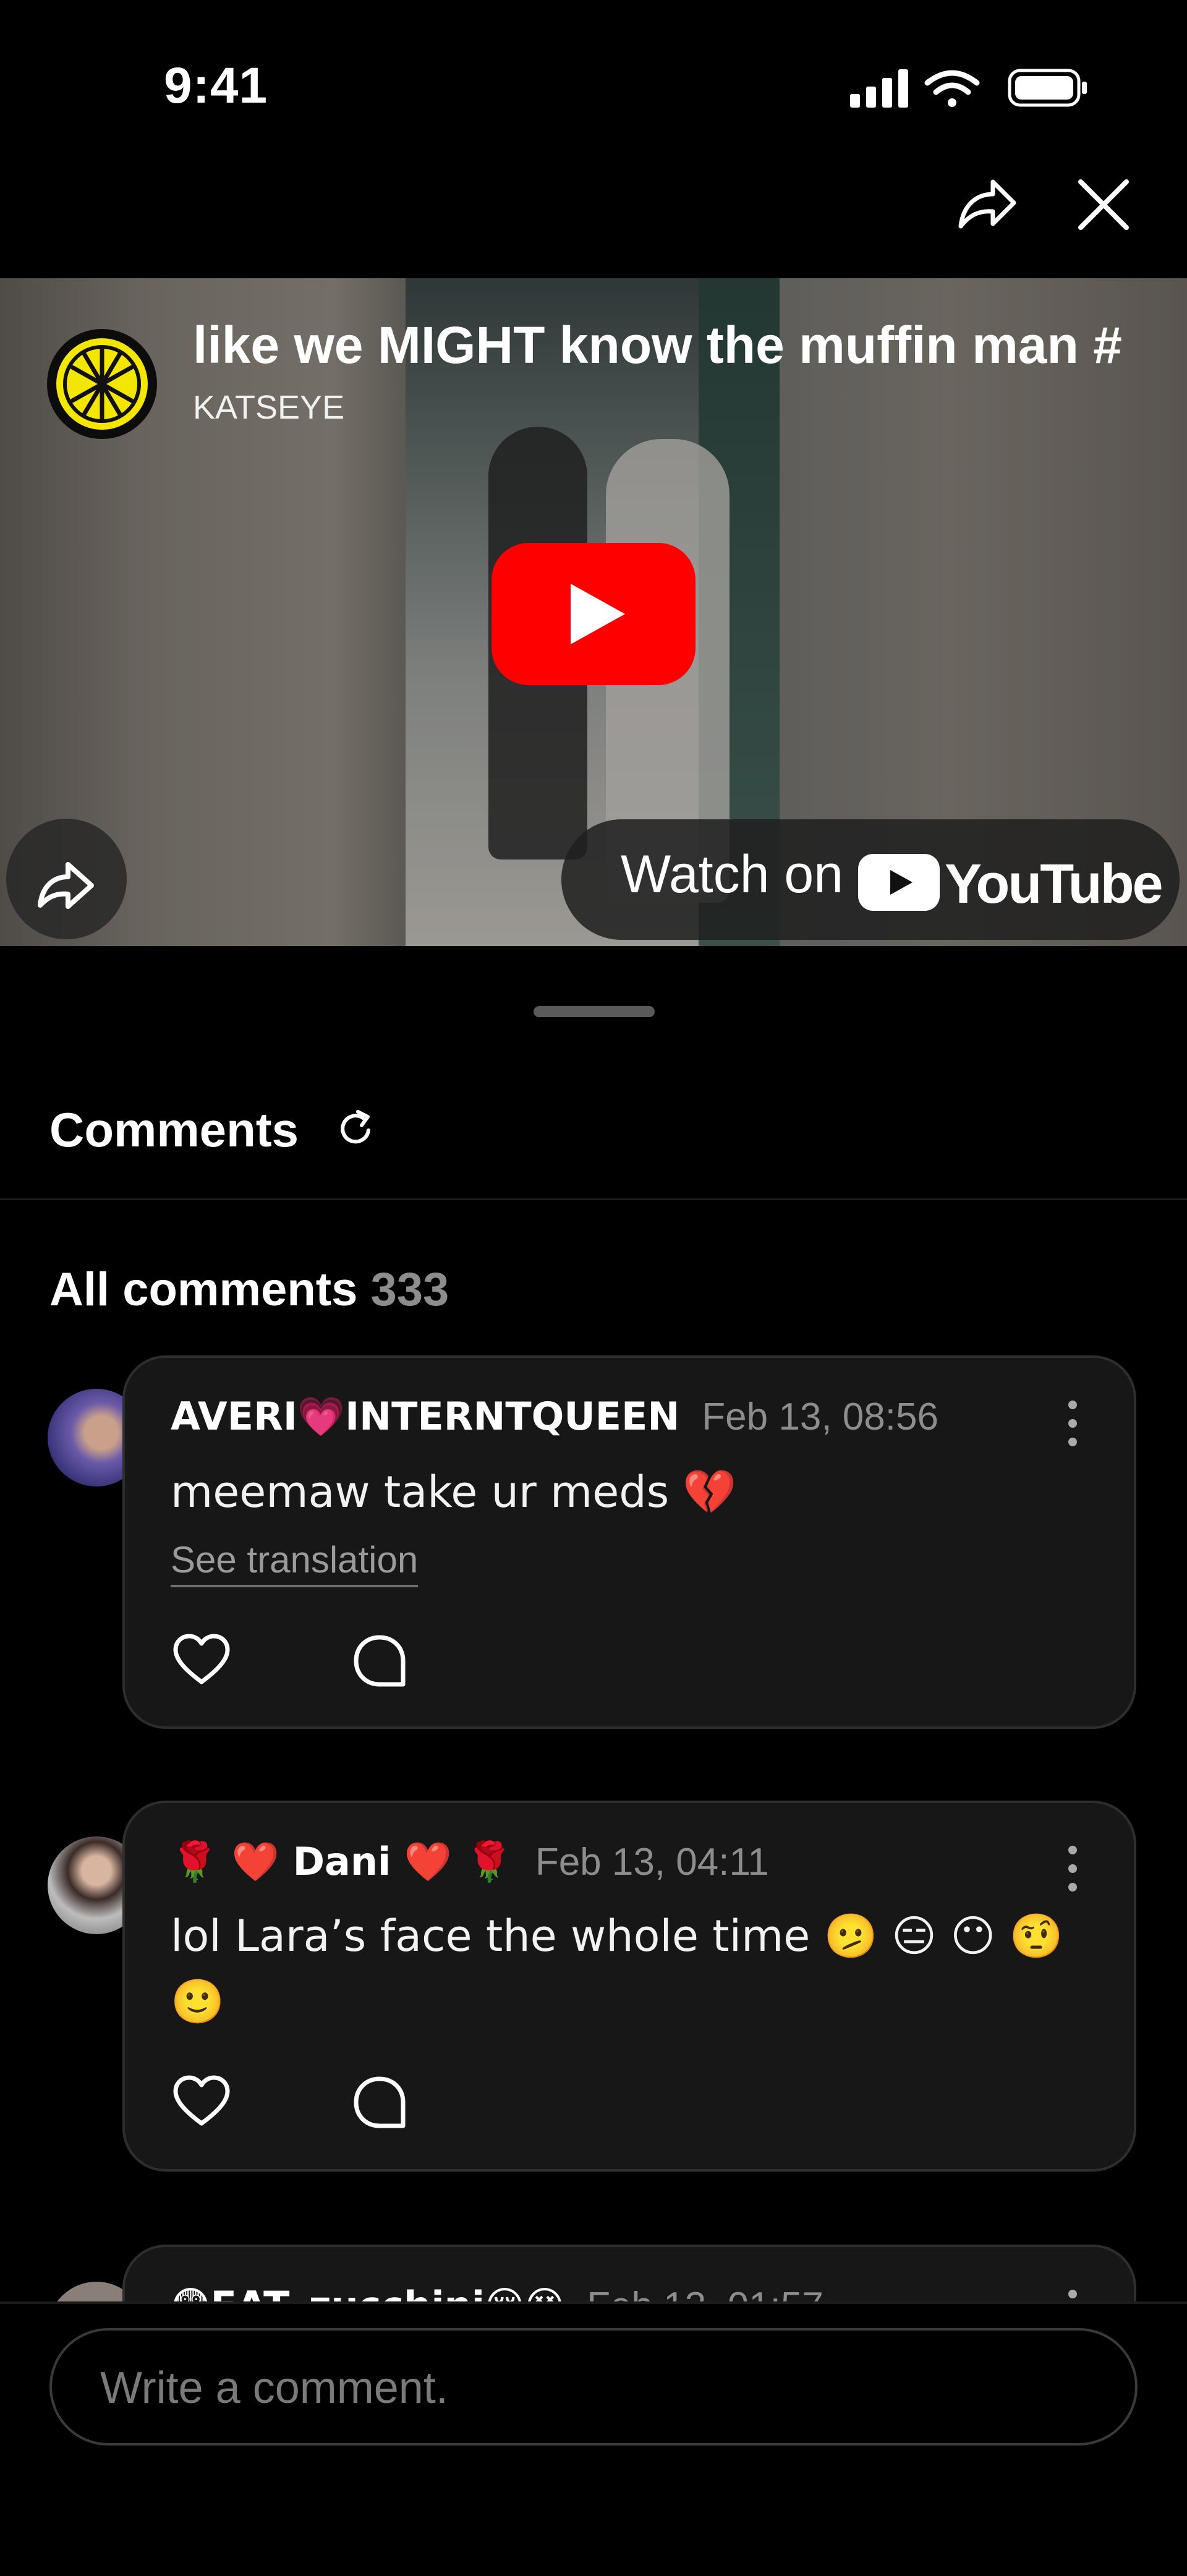  What do you see at coordinates (820, 1417) in the screenshot?
I see `comment-date: Feb 13, 08:56` at bounding box center [820, 1417].